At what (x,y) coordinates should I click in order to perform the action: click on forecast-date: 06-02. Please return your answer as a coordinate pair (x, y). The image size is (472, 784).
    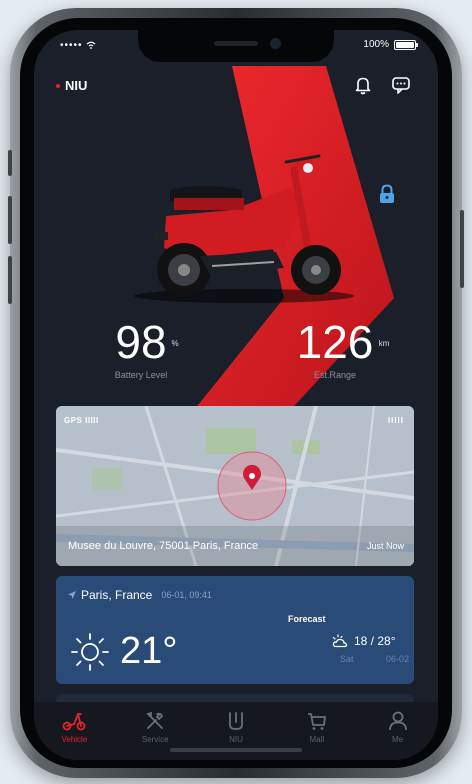
    Looking at the image, I should click on (398, 659).